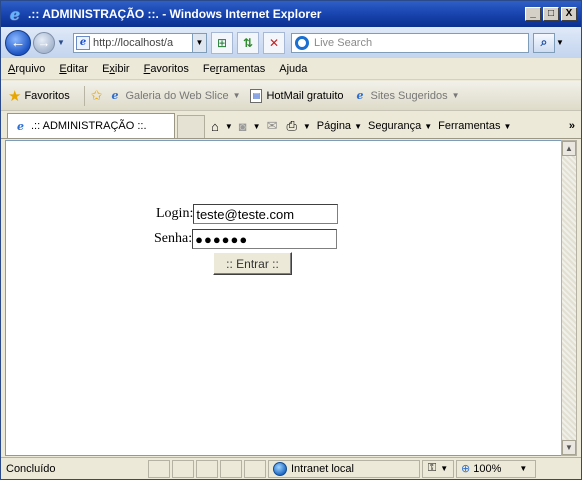 The width and height of the screenshot is (582, 480). I want to click on zone-label: Intranet local, so click(322, 468).